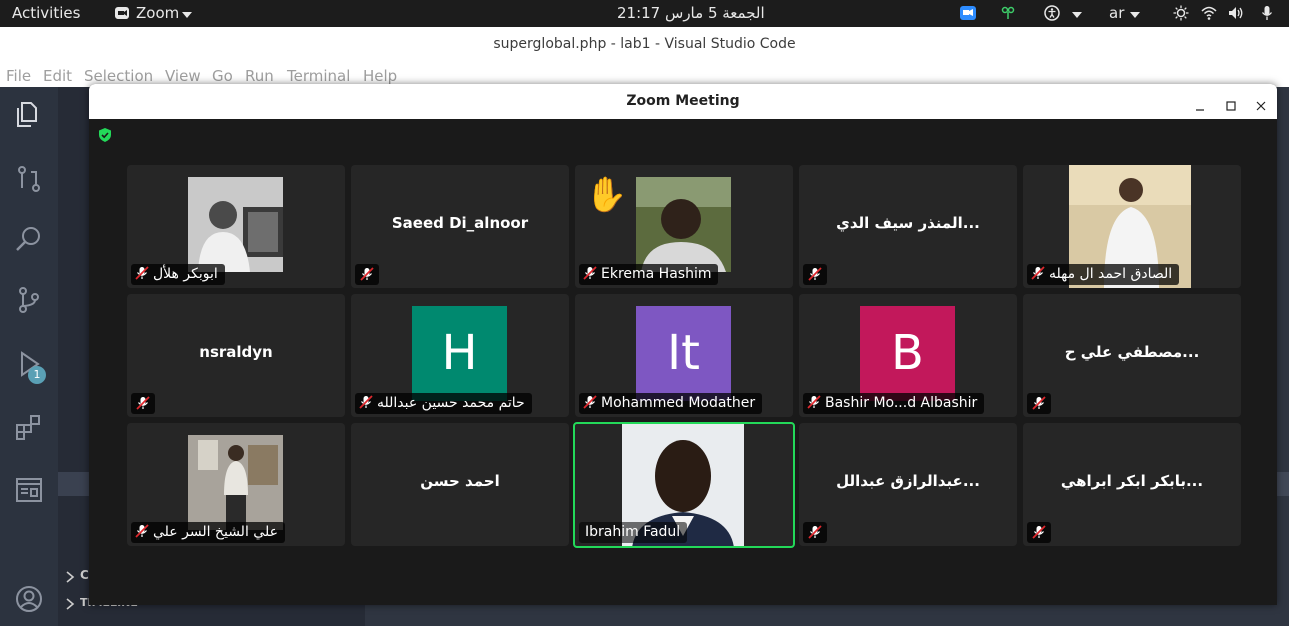  Describe the element at coordinates (37, 375) in the screenshot. I see `debug-badge: 1` at that location.